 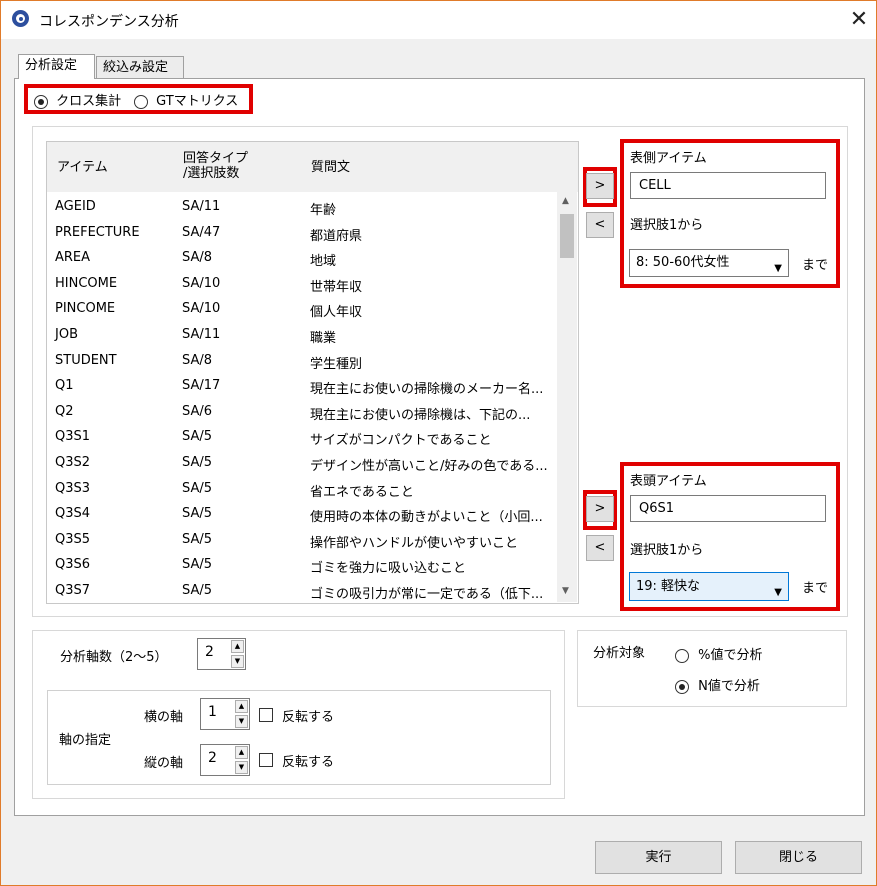 What do you see at coordinates (336, 313) in the screenshot?
I see `list-item-question: 個人年収` at bounding box center [336, 313].